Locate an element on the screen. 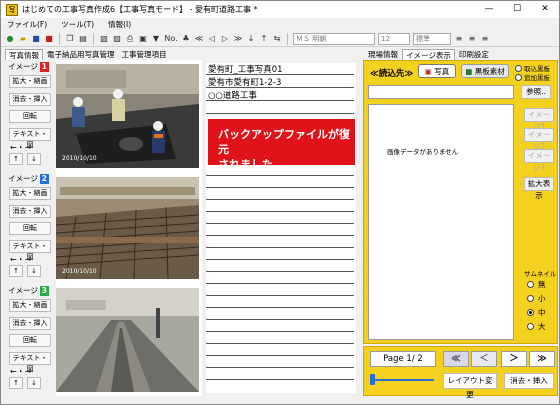  thumb-small-radio is located at coordinates (530, 298).